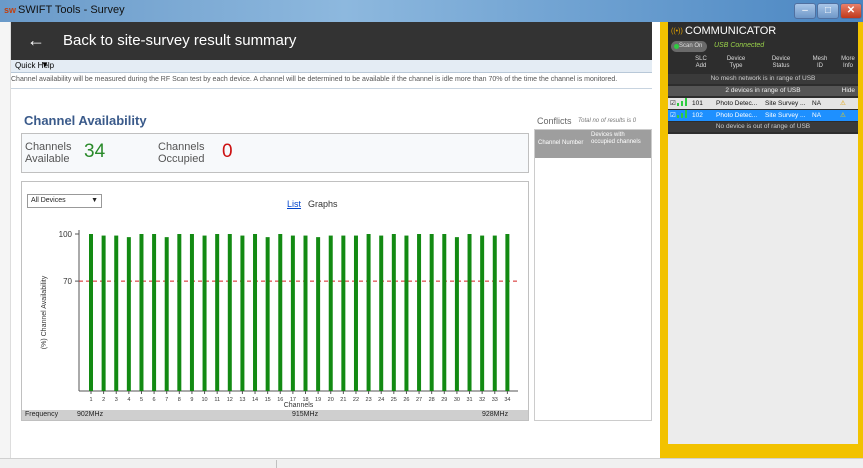  I want to click on minimize-button: –, so click(805, 11).